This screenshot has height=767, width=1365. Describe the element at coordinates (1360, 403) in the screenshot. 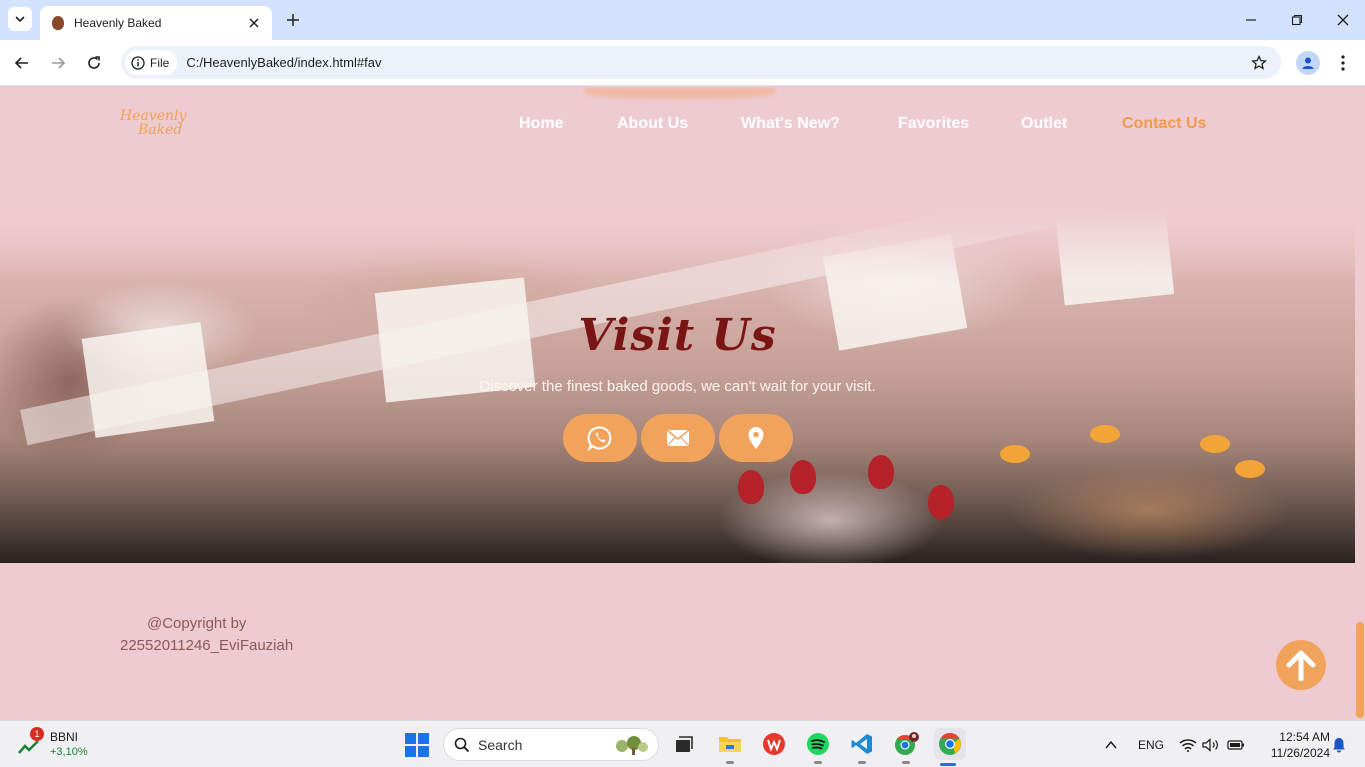

I see `page-scrollbar` at that location.